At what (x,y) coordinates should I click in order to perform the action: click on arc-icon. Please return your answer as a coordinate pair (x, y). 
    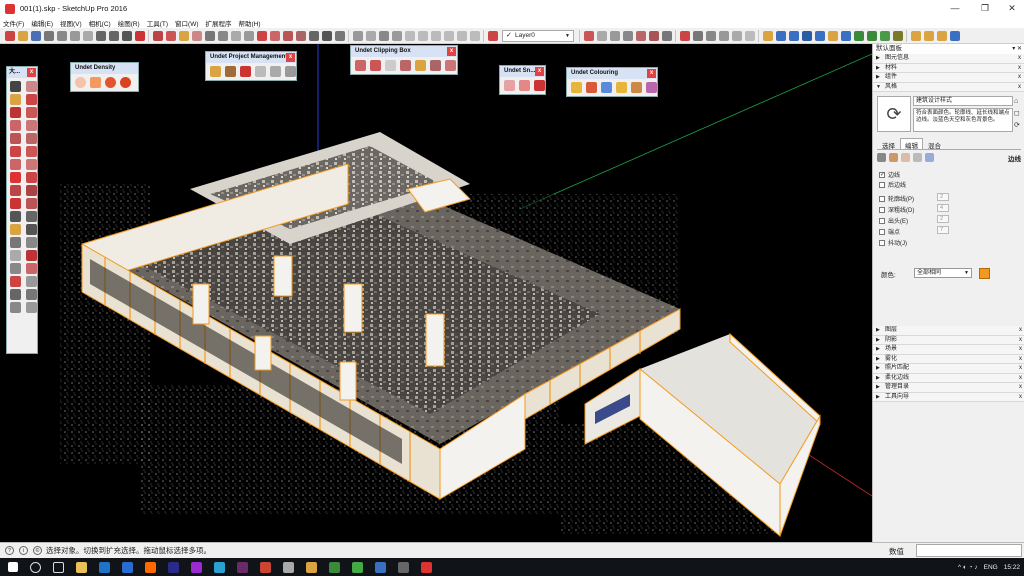
    Looking at the image, I should click on (248, 35).